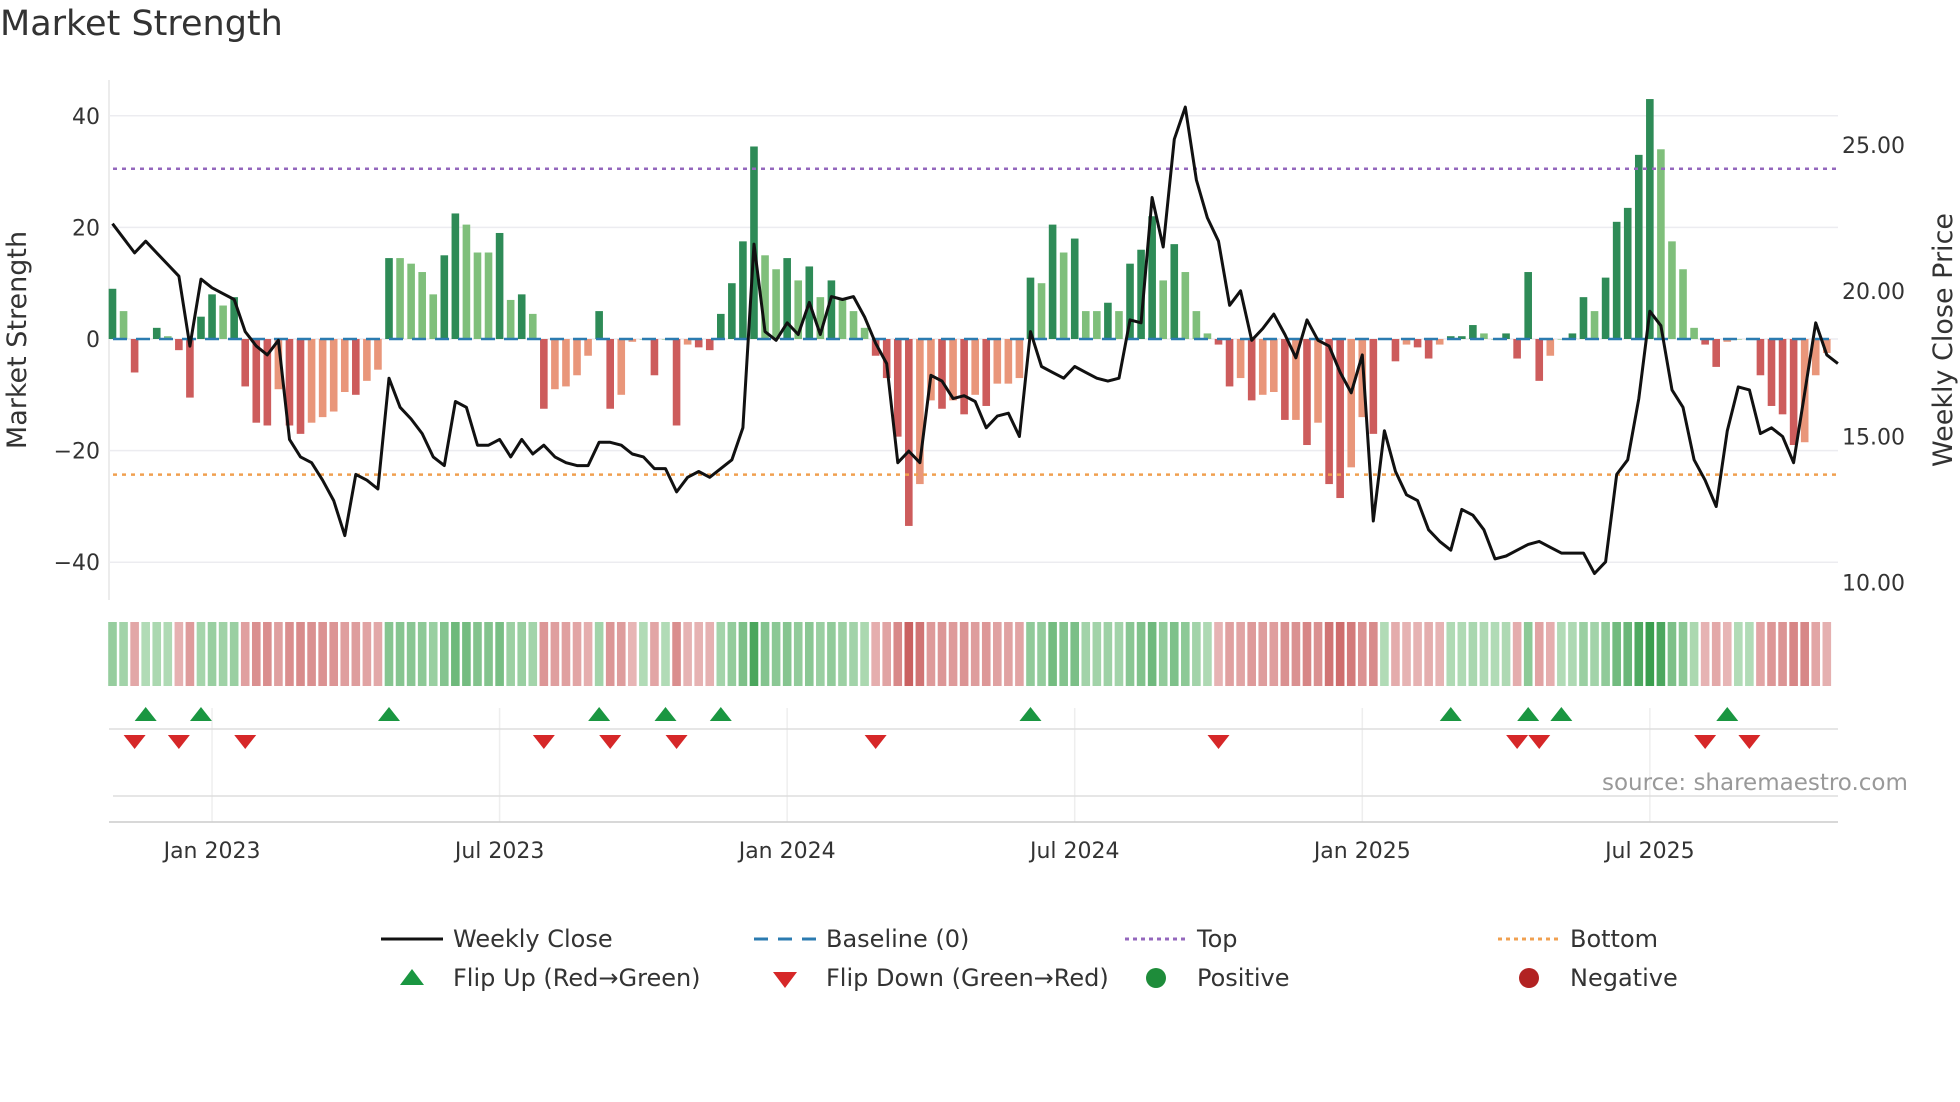  What do you see at coordinates (861, 939) in the screenshot?
I see `legend-baseline: Baseline (0)` at bounding box center [861, 939].